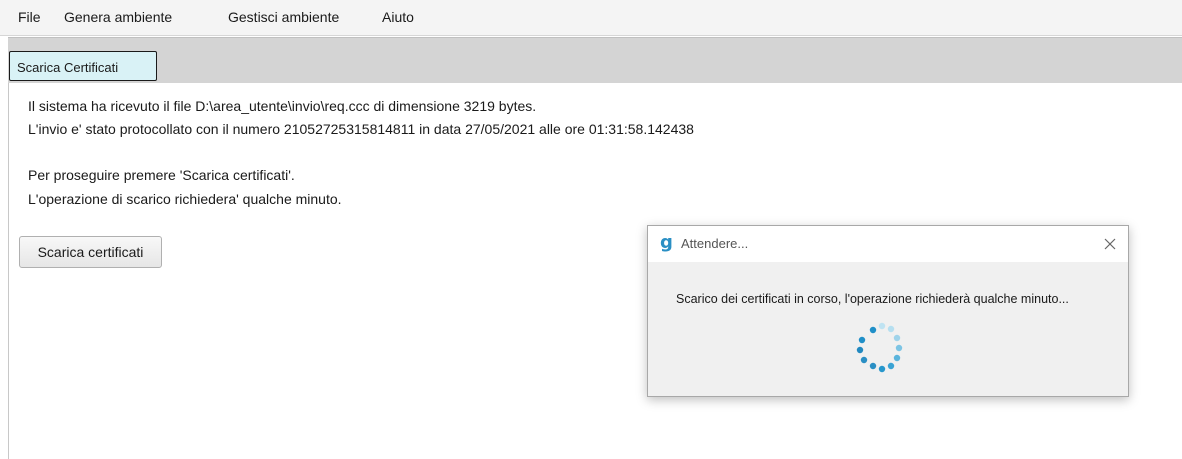 This screenshot has height=459, width=1182. I want to click on tab-strip, so click(595, 60).